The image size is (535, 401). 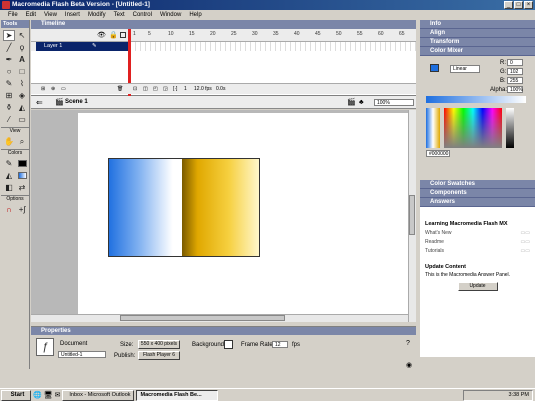 What do you see at coordinates (510, 128) in the screenshot?
I see `brightness-slider` at bounding box center [510, 128].